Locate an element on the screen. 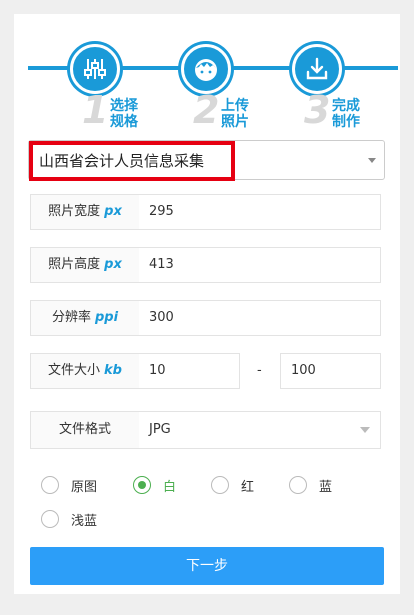 The image size is (414, 615). spec-select: 山西省会计人员信息采集 is located at coordinates (206, 160).